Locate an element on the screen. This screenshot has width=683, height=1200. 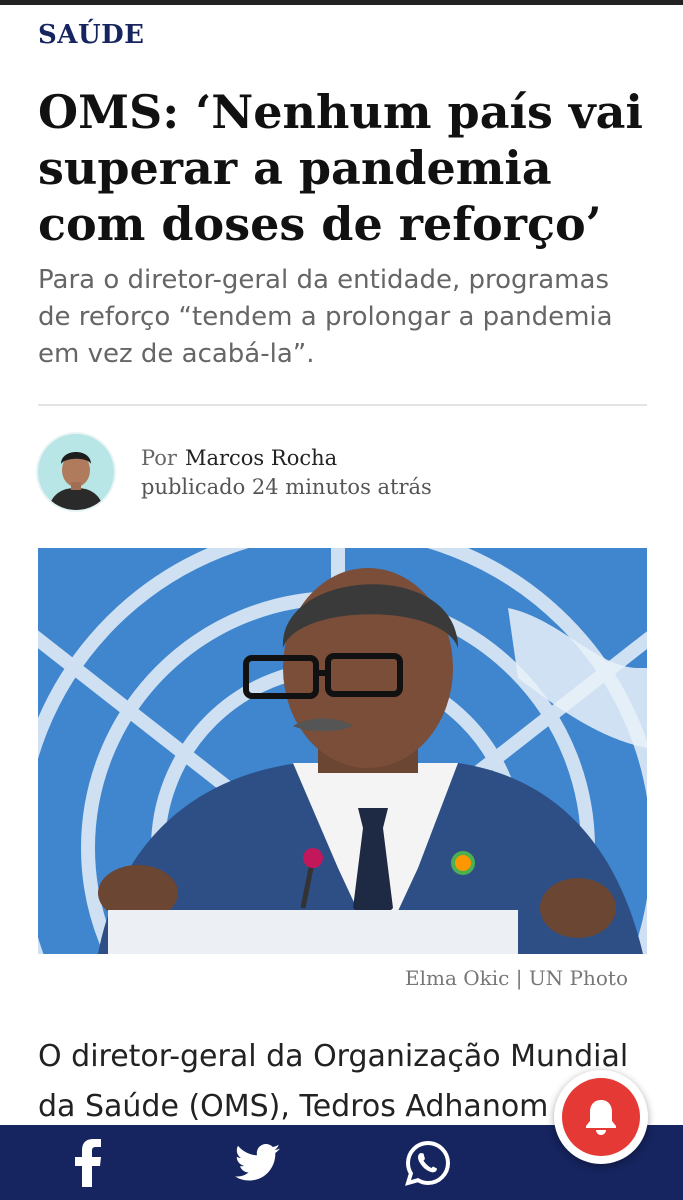
author-name: Marcos Rocha is located at coordinates (261, 458).